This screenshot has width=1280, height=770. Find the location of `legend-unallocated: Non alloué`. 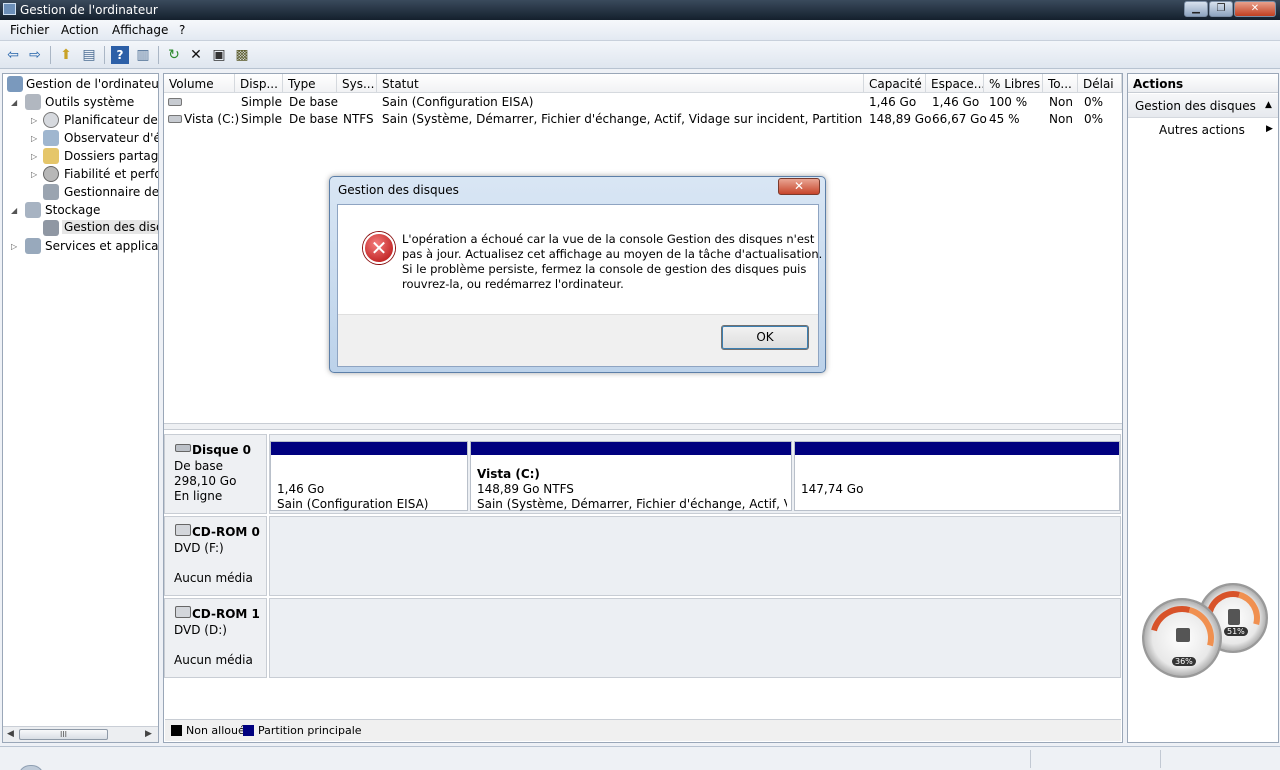

legend-unallocated: Non alloué is located at coordinates (215, 730).